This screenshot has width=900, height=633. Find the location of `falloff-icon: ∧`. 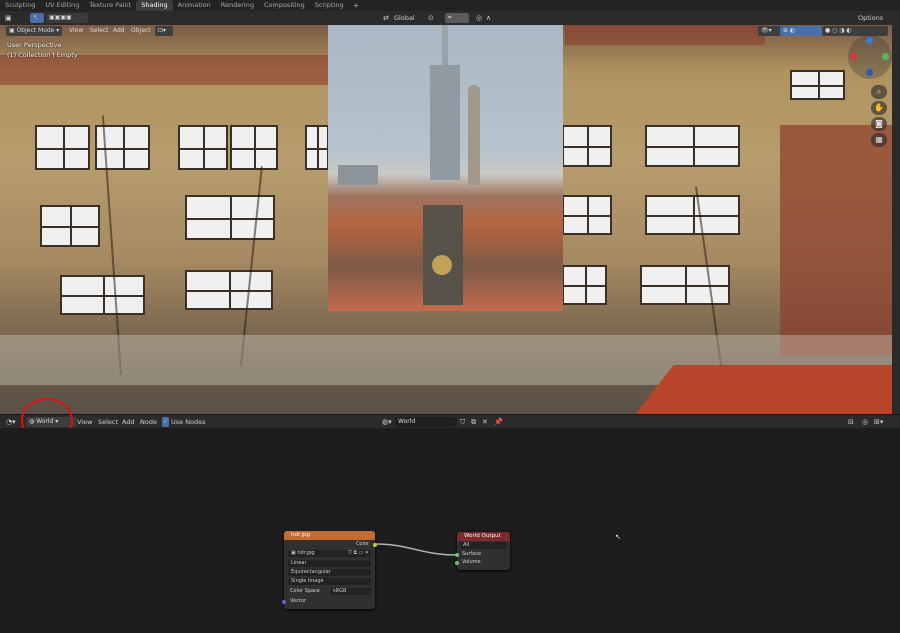

falloff-icon: ∧ is located at coordinates (488, 18).